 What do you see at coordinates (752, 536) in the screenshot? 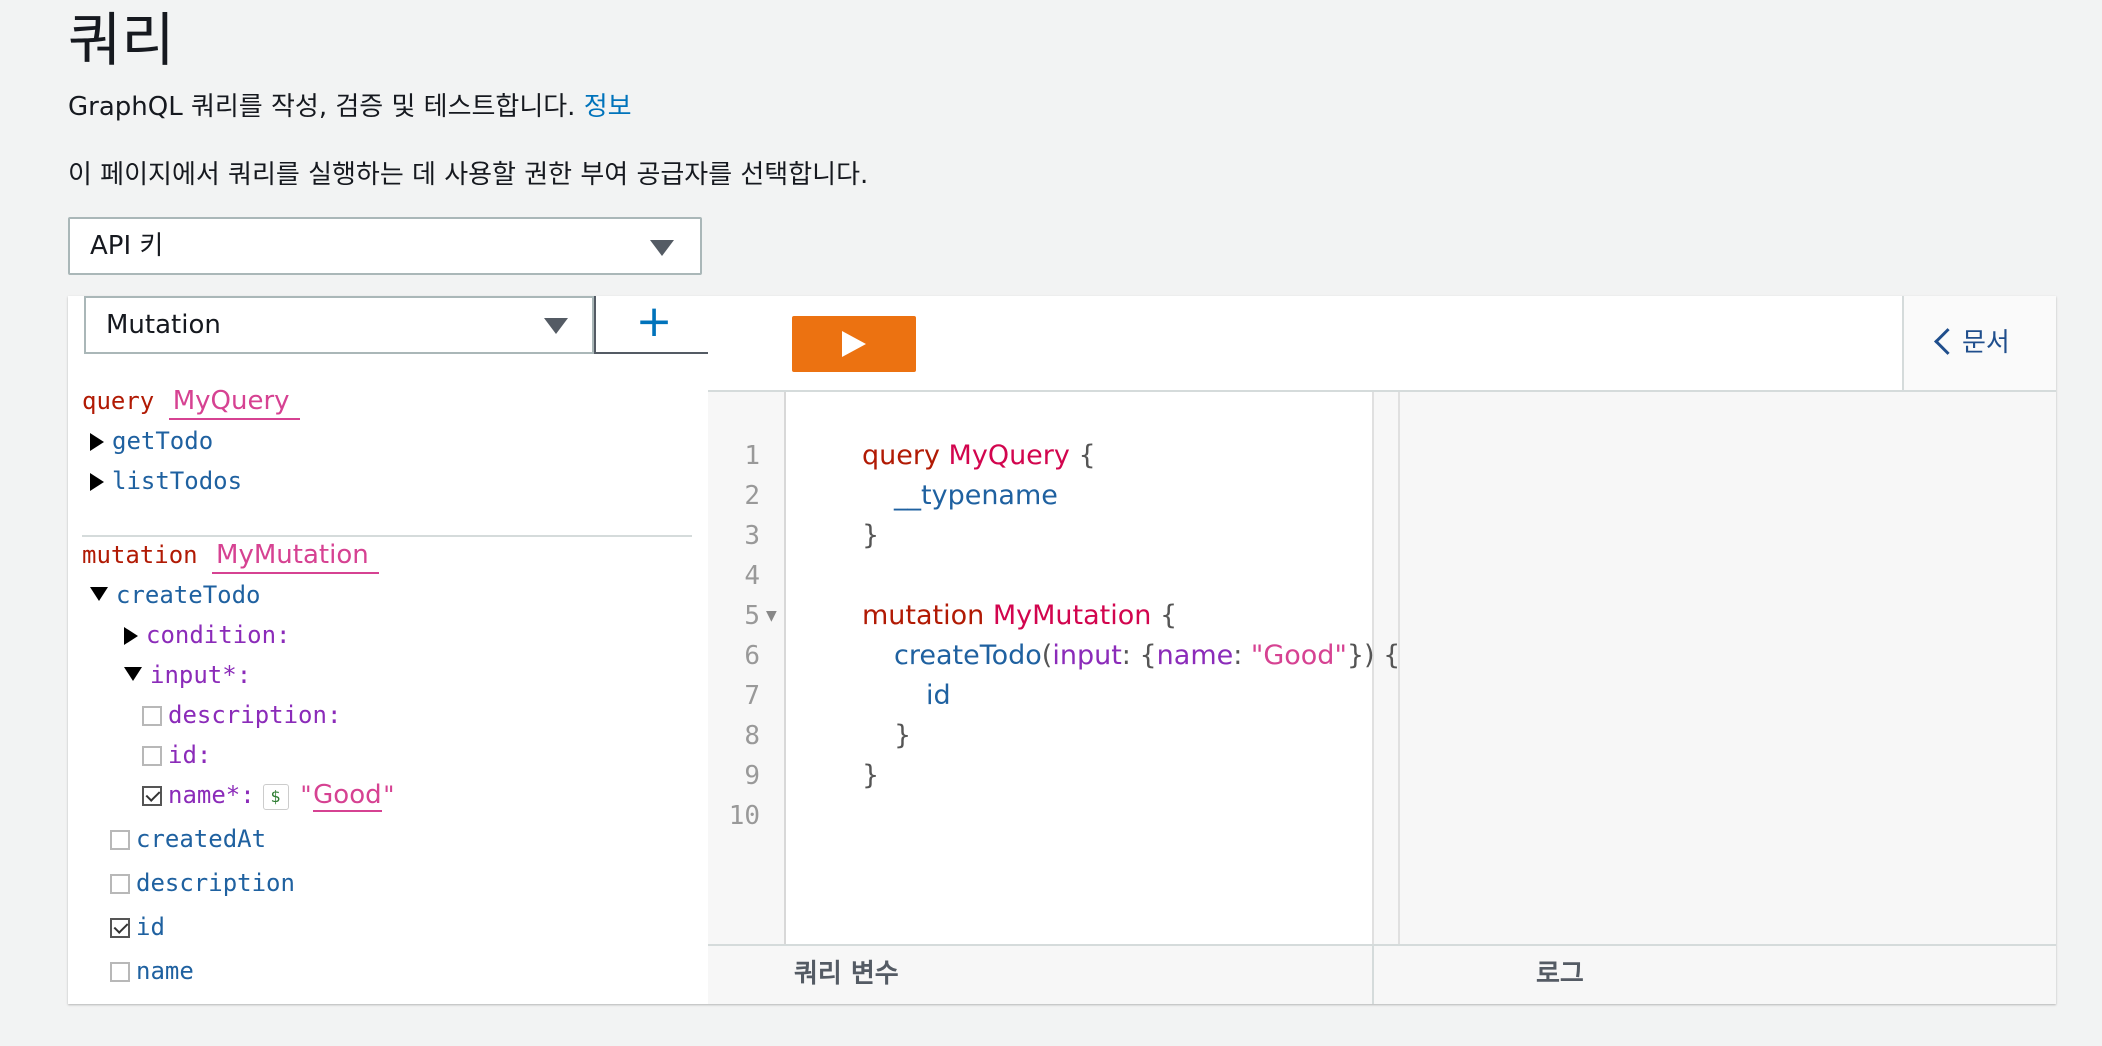
I see `line-number: 3` at bounding box center [752, 536].